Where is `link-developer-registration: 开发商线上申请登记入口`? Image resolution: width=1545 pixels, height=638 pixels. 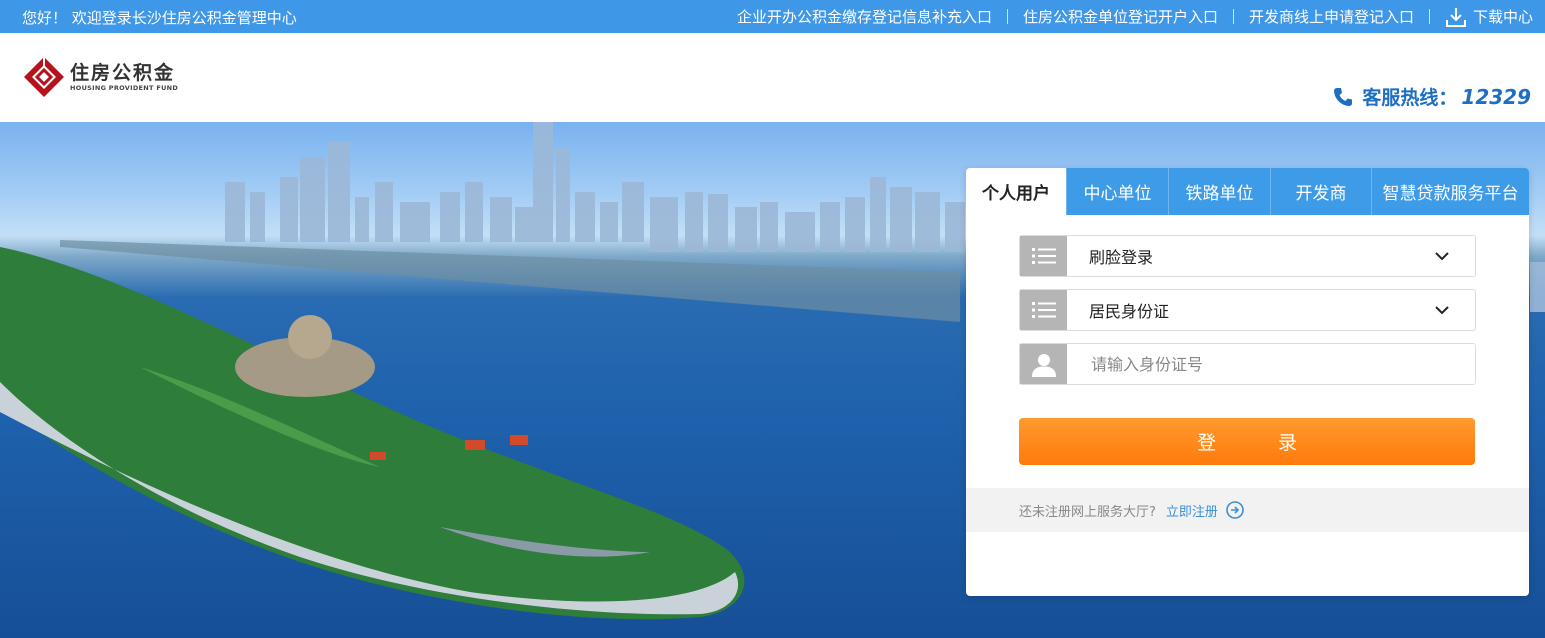
link-developer-registration: 开发商线上申请登记入口 is located at coordinates (1331, 16).